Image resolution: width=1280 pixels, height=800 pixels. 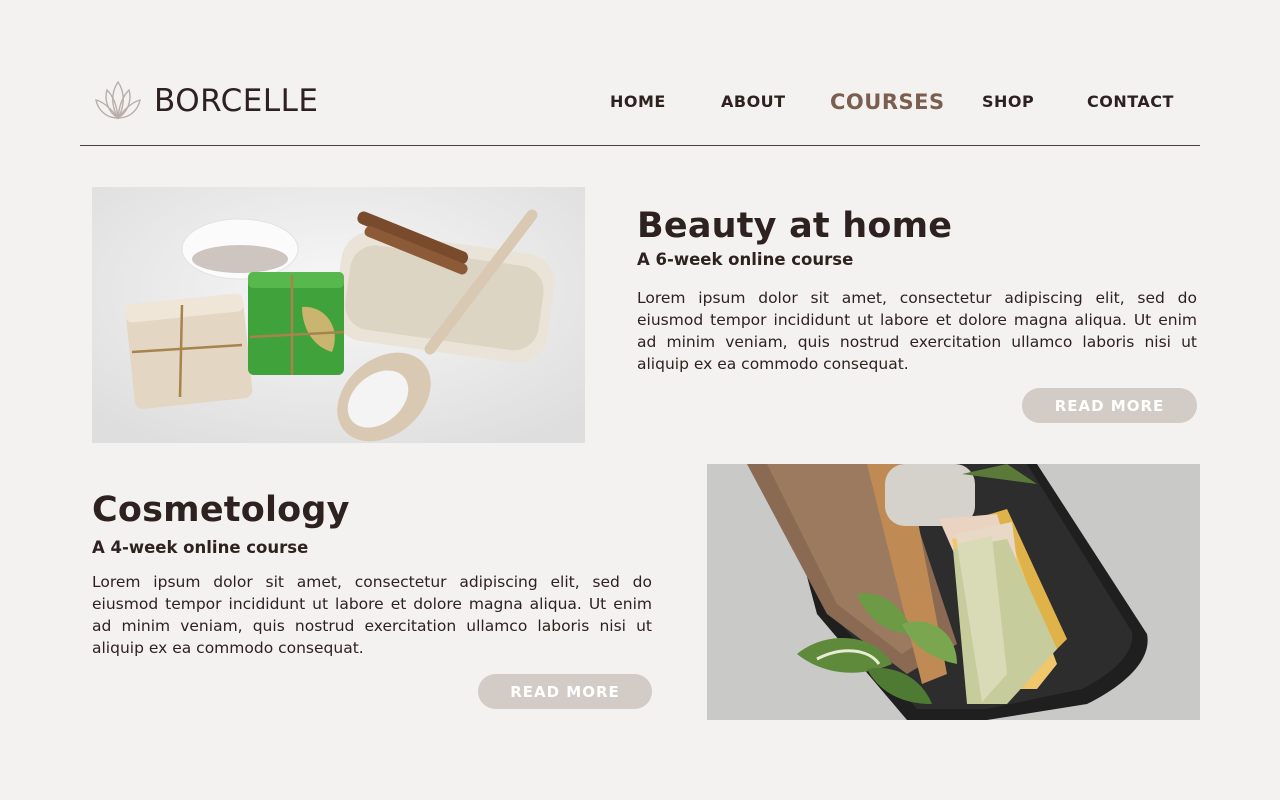 I want to click on course-image-cosmetology, so click(x=953, y=592).